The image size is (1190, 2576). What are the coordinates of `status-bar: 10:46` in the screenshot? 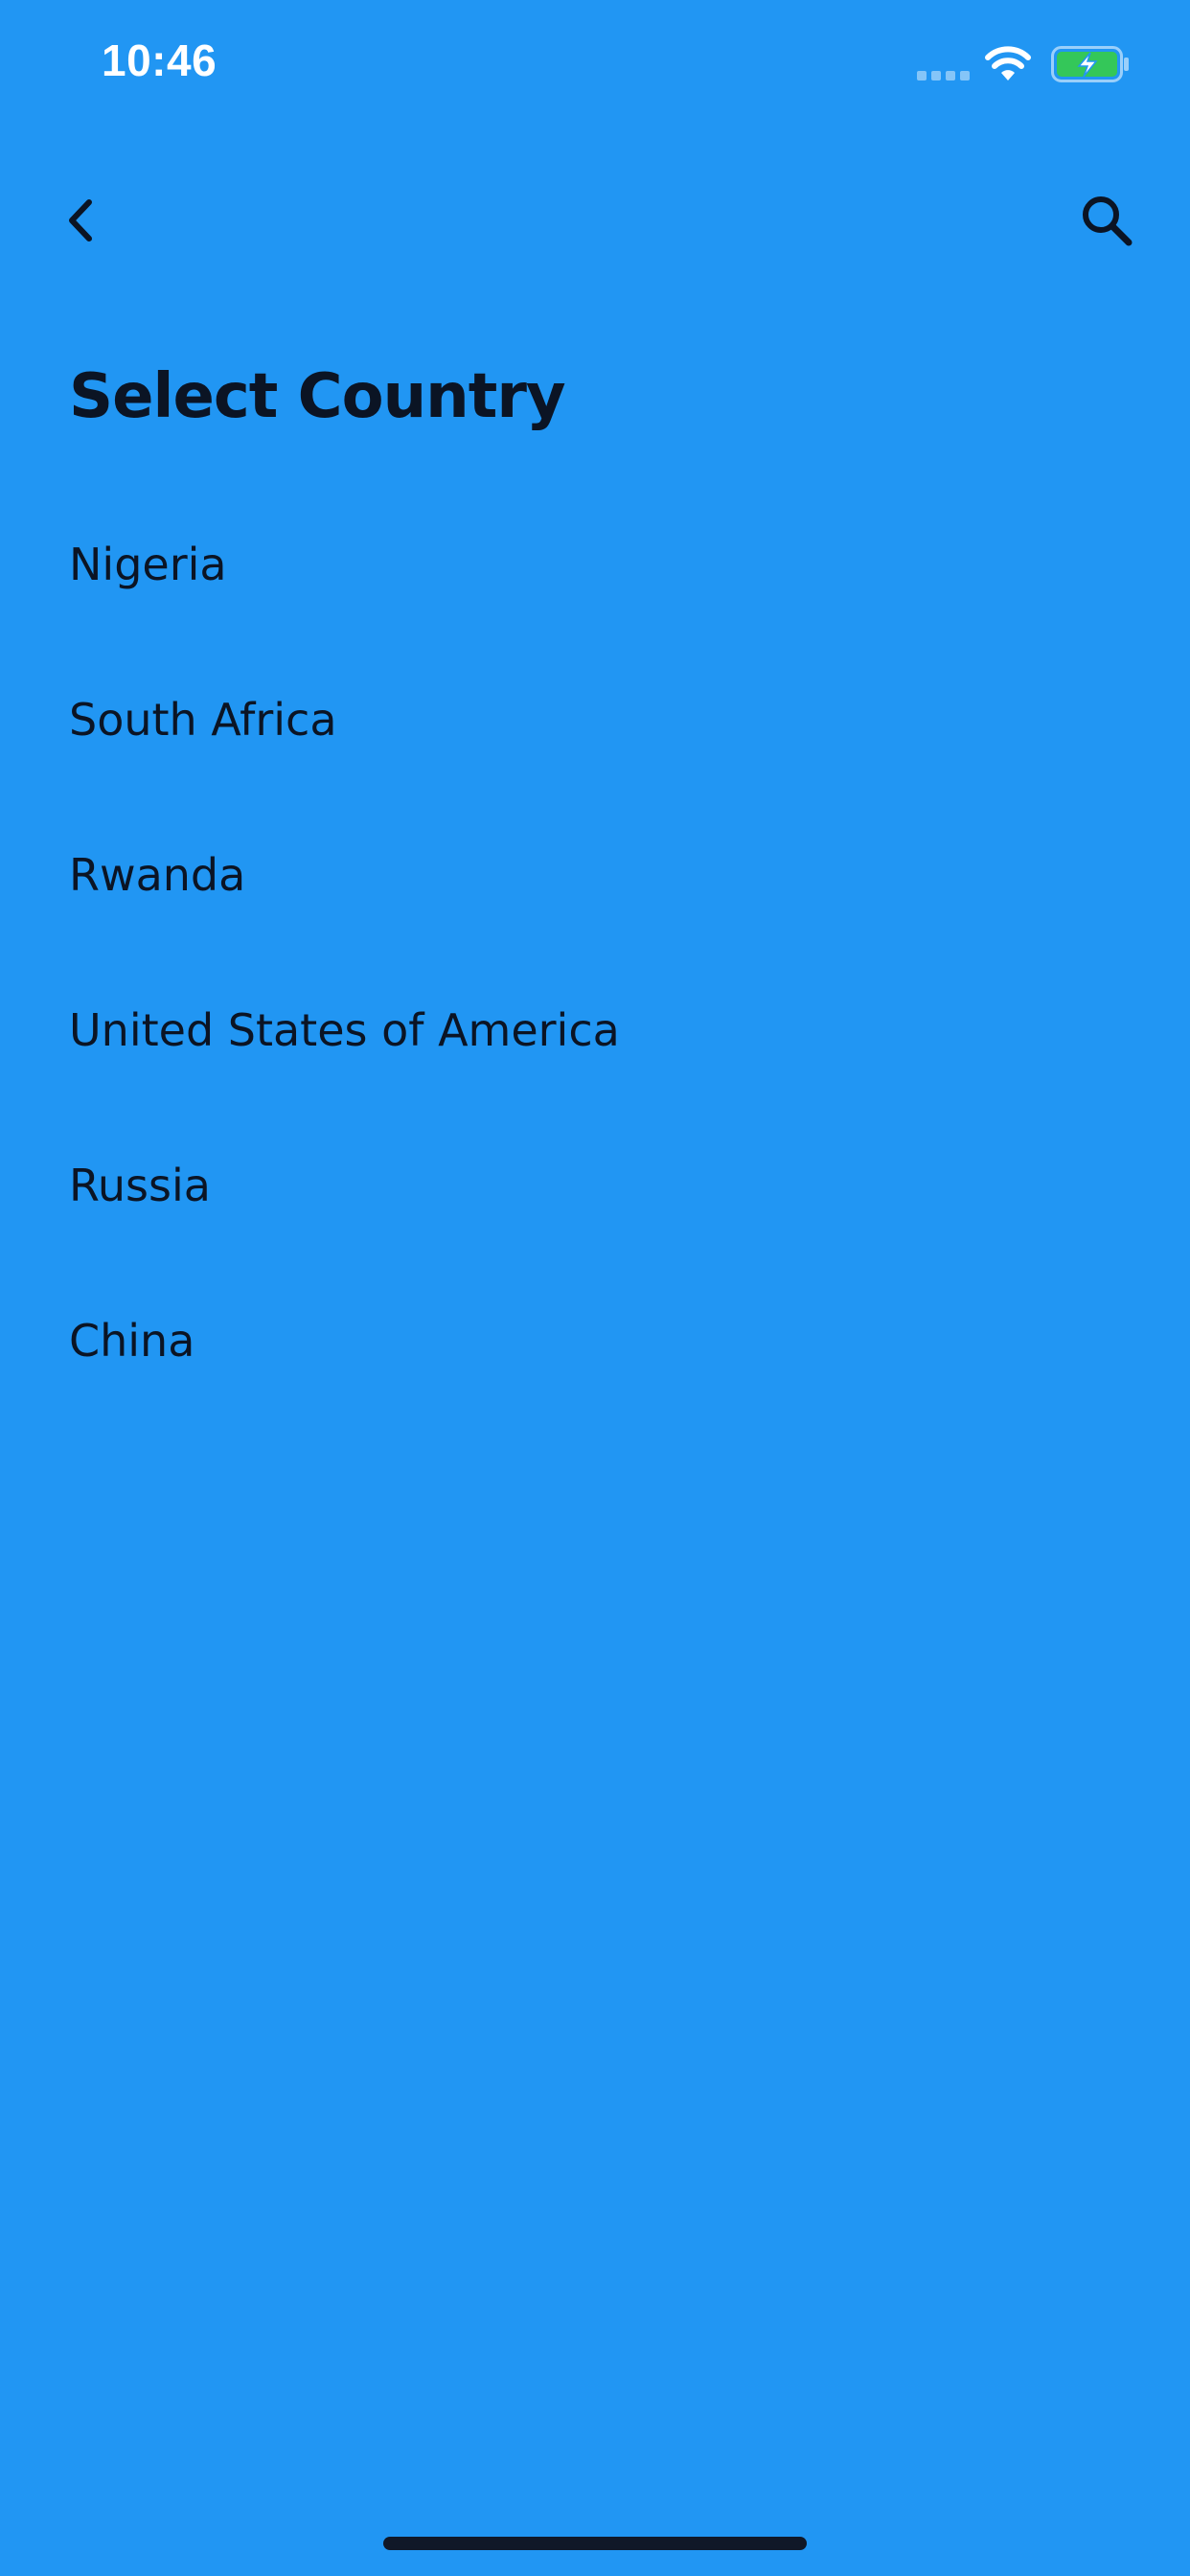 It's located at (595, 67).